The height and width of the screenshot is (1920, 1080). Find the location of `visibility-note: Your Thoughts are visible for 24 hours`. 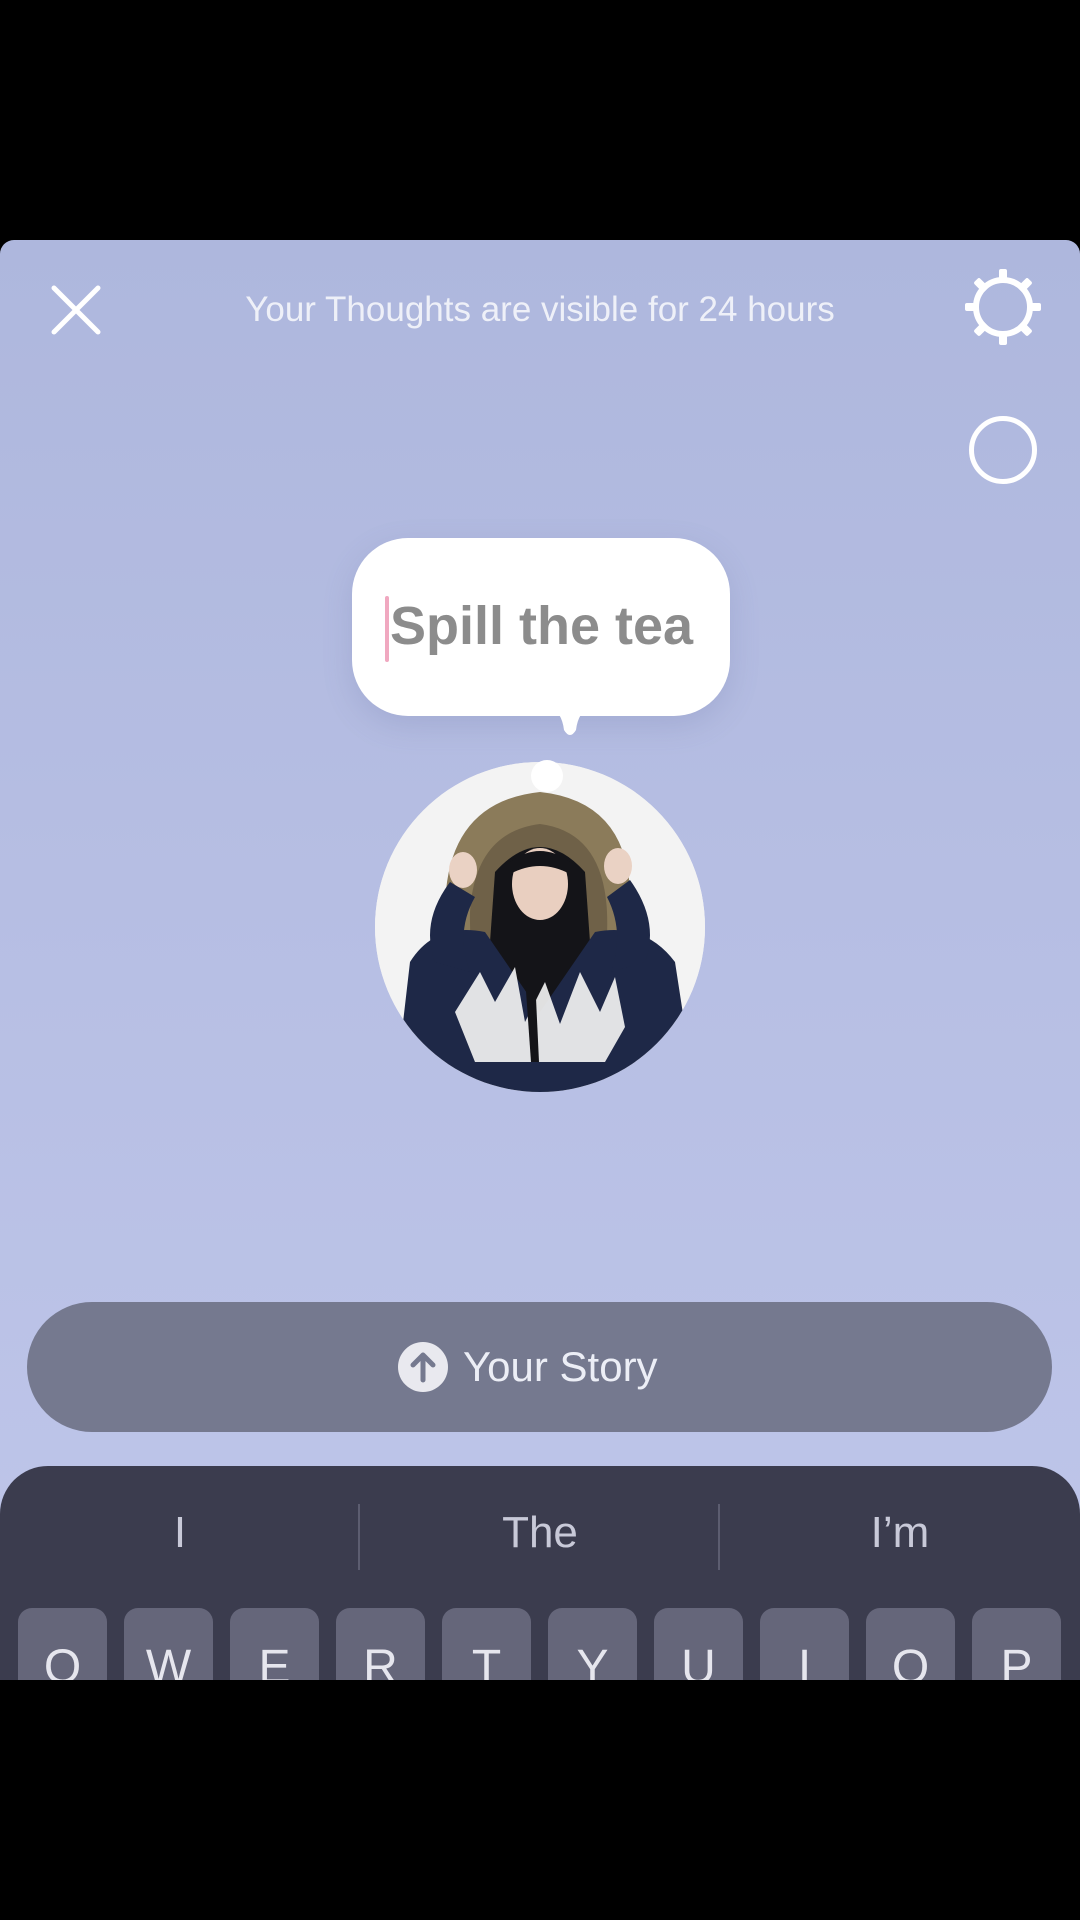

visibility-note: Your Thoughts are visible for 24 hours is located at coordinates (540, 309).